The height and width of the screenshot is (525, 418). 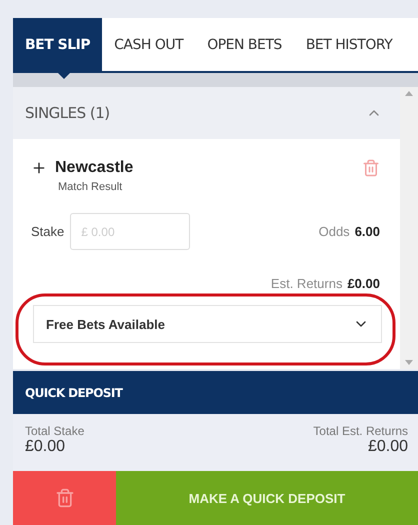 What do you see at coordinates (91, 187) in the screenshot?
I see `market-name: Match Result` at bounding box center [91, 187].